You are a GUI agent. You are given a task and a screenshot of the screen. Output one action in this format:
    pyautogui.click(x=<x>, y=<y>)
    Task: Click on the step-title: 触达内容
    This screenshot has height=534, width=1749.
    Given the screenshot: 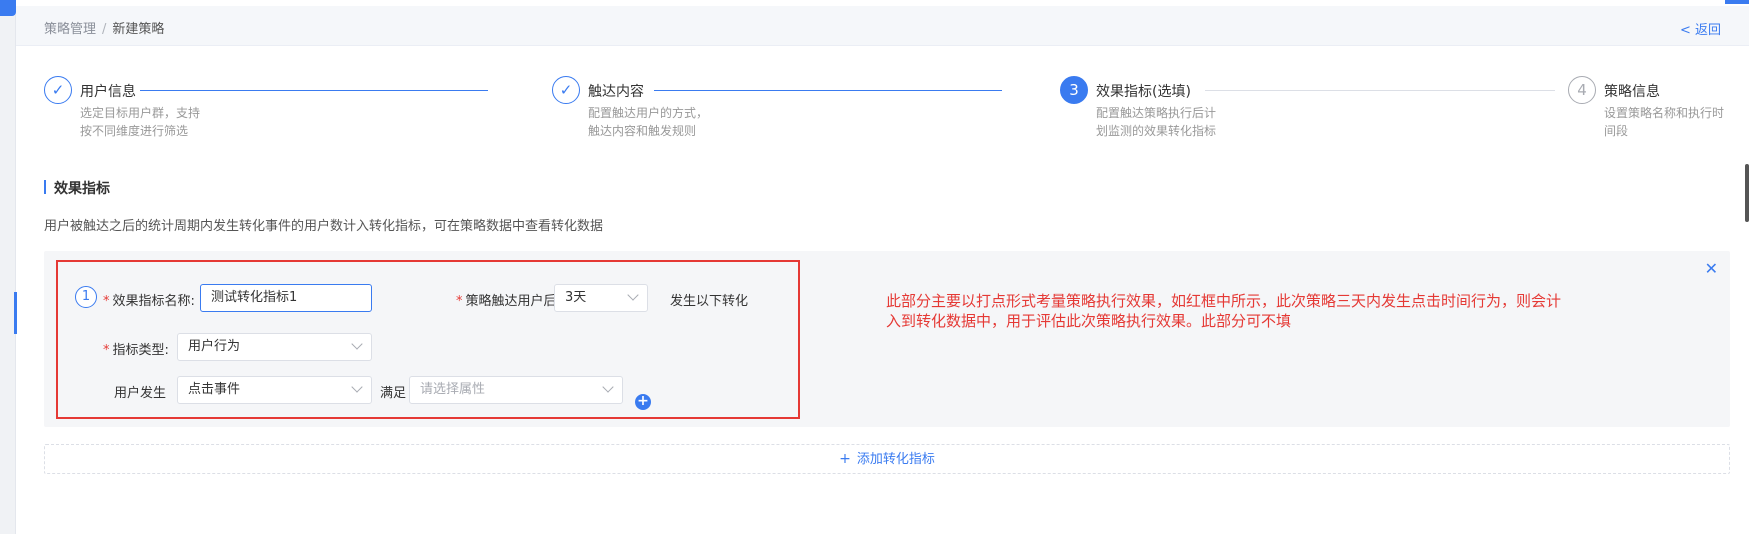 What is the action you would take?
    pyautogui.click(x=616, y=92)
    